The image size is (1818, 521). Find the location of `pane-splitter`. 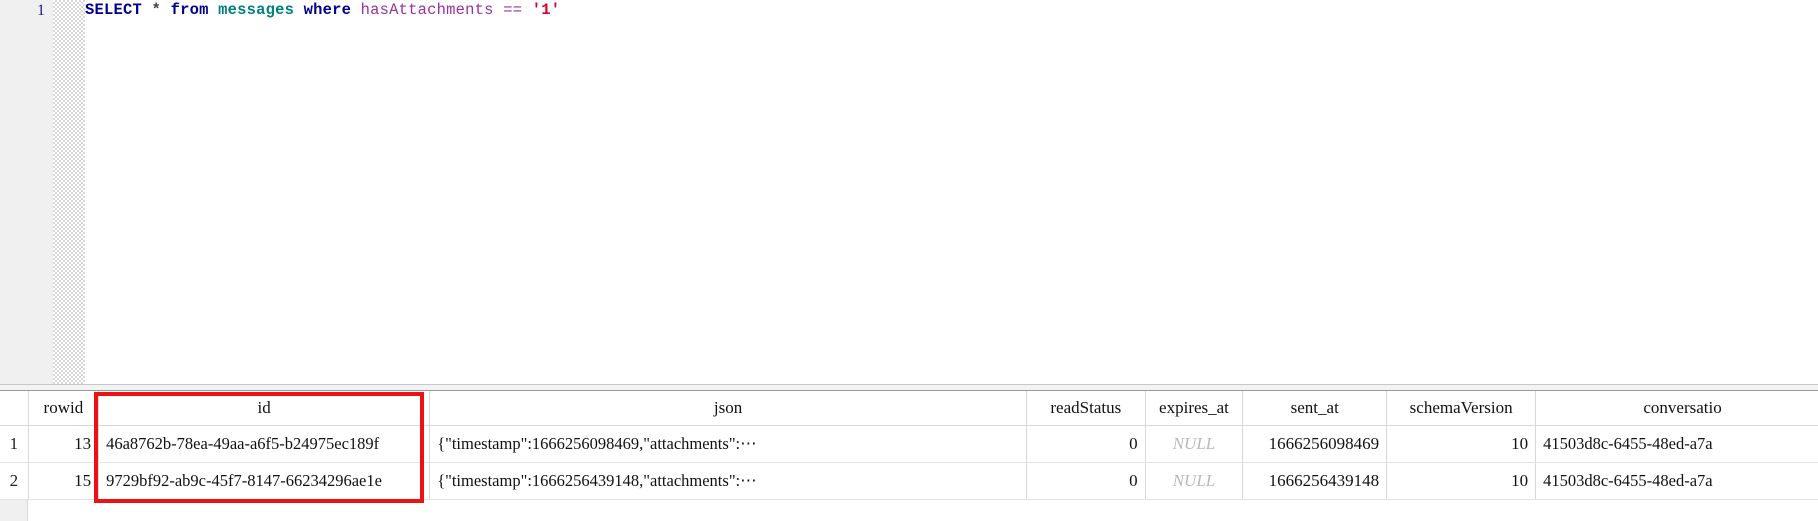

pane-splitter is located at coordinates (909, 387).